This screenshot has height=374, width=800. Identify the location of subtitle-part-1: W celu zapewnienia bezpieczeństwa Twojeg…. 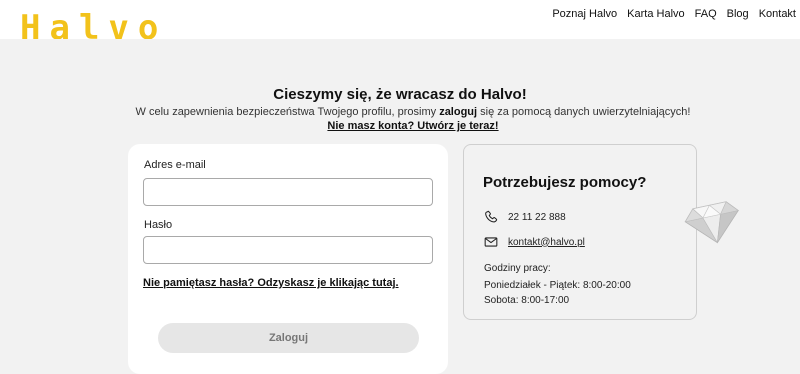
(287, 112).